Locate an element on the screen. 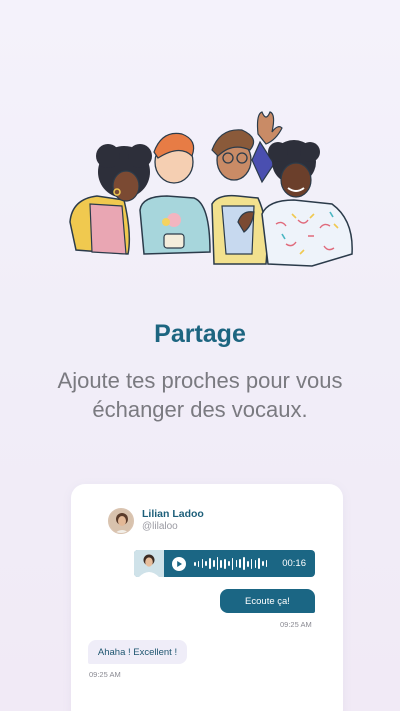  avatar is located at coordinates (121, 521).